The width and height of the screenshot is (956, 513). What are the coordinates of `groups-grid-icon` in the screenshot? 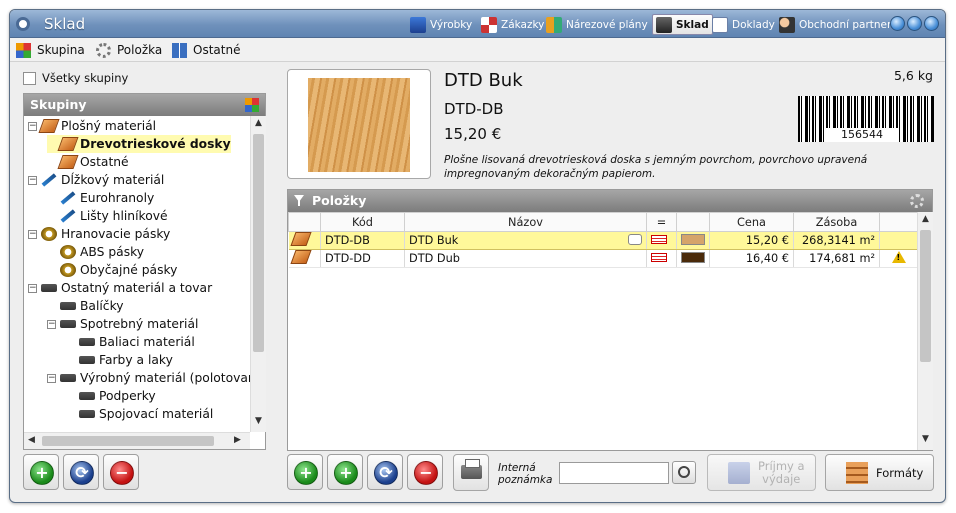 It's located at (252, 105).